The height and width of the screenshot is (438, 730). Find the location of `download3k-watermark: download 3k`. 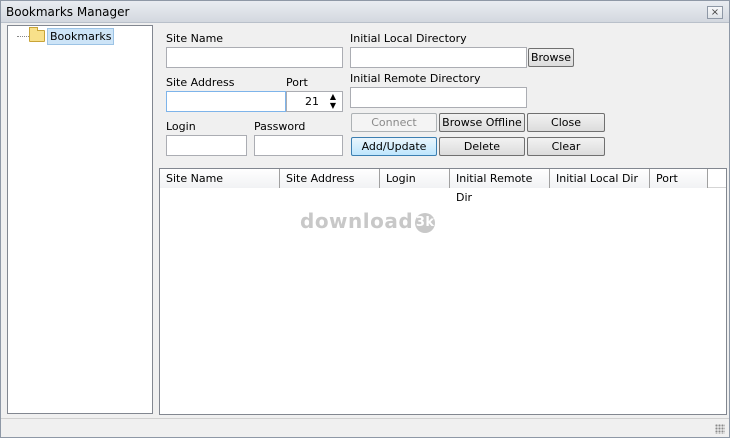

download3k-watermark: download 3k is located at coordinates (368, 221).